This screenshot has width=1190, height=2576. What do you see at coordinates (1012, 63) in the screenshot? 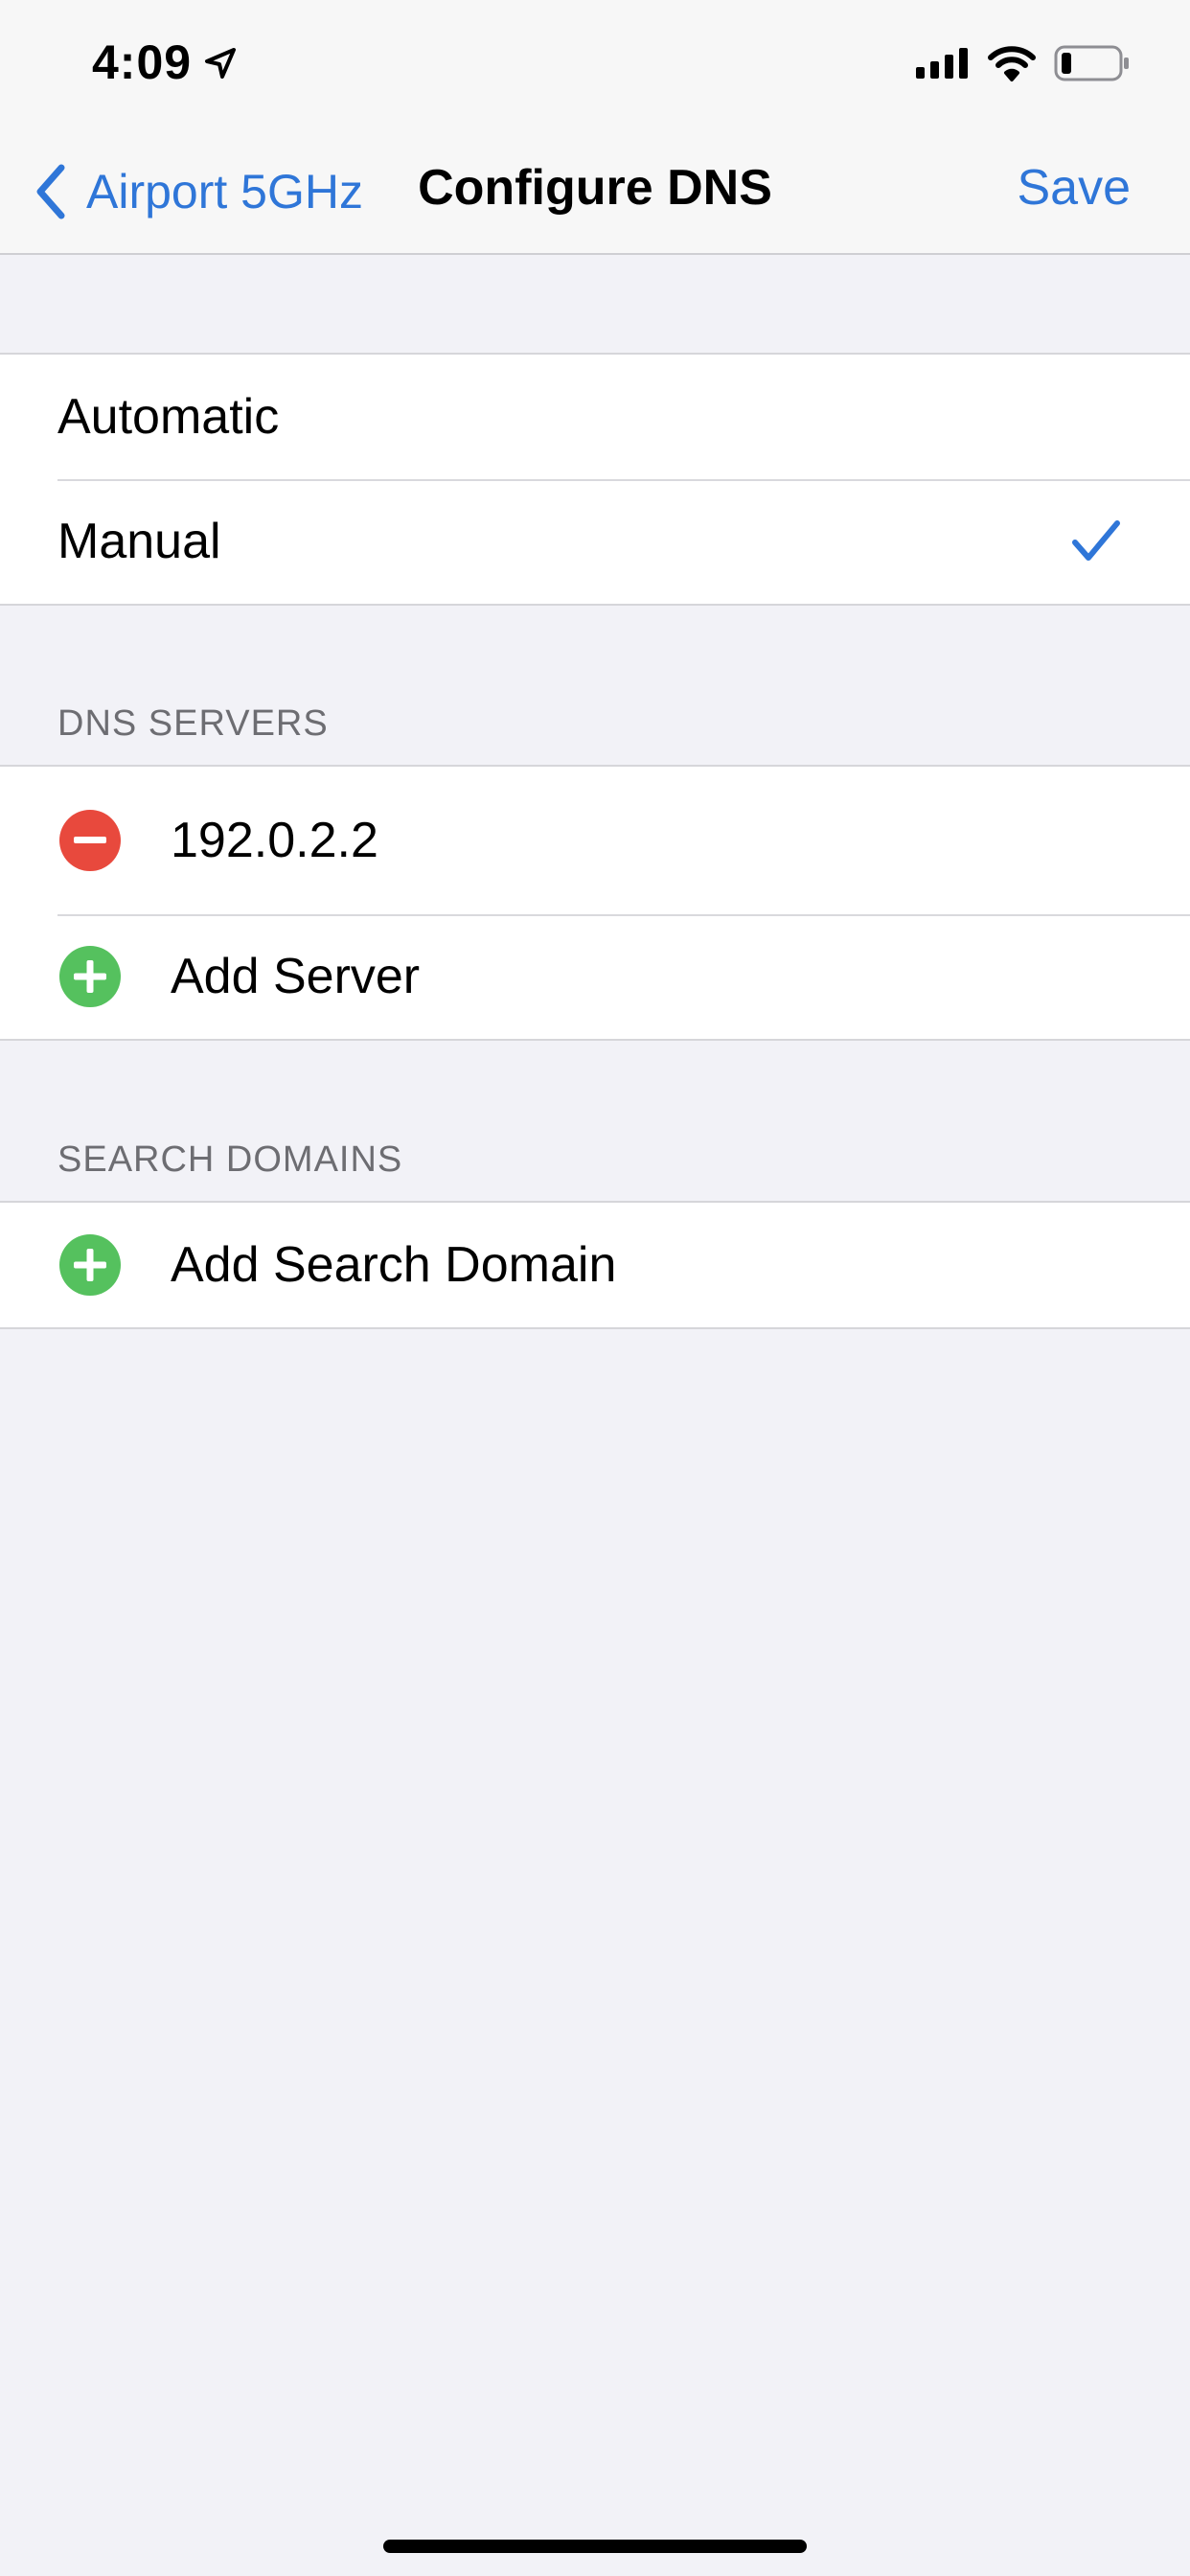
I see `wifi-icon` at bounding box center [1012, 63].